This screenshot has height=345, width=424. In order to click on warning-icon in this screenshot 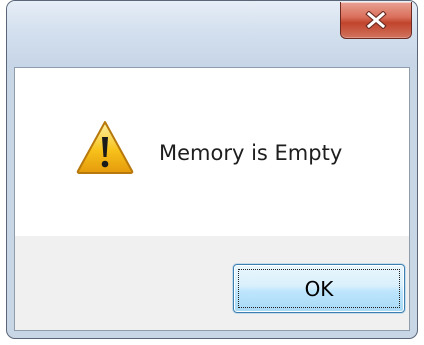, I will do `click(105, 147)`.